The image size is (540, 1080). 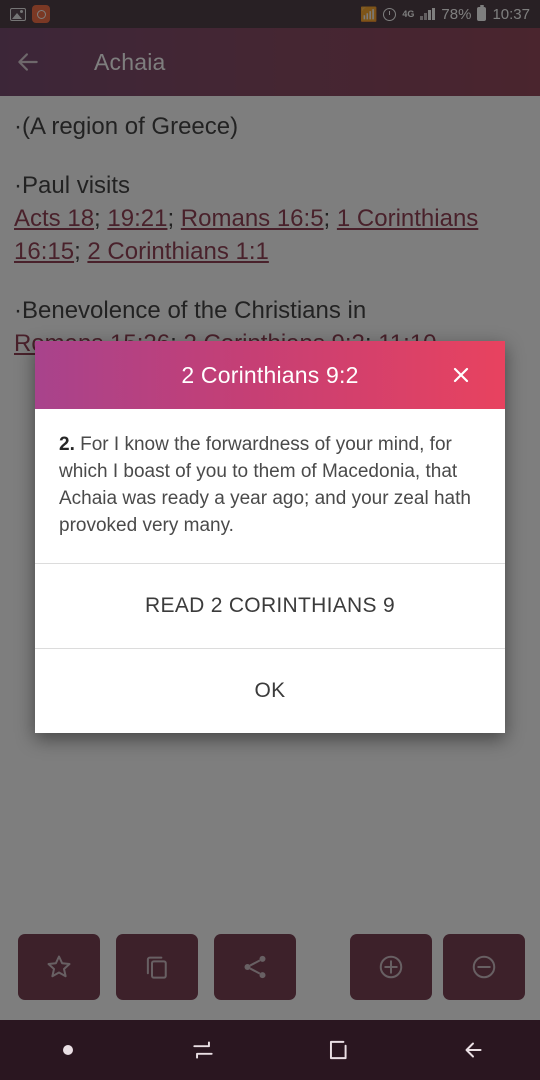 What do you see at coordinates (270, 690) in the screenshot?
I see `ok-button: OK` at bounding box center [270, 690].